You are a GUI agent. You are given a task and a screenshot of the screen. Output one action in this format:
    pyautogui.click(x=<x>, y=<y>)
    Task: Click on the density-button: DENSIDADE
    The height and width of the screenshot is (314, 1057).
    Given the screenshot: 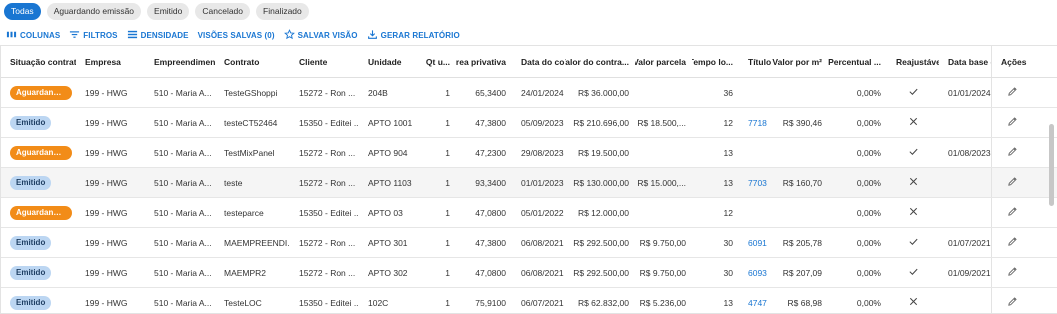 What is the action you would take?
    pyautogui.click(x=158, y=35)
    